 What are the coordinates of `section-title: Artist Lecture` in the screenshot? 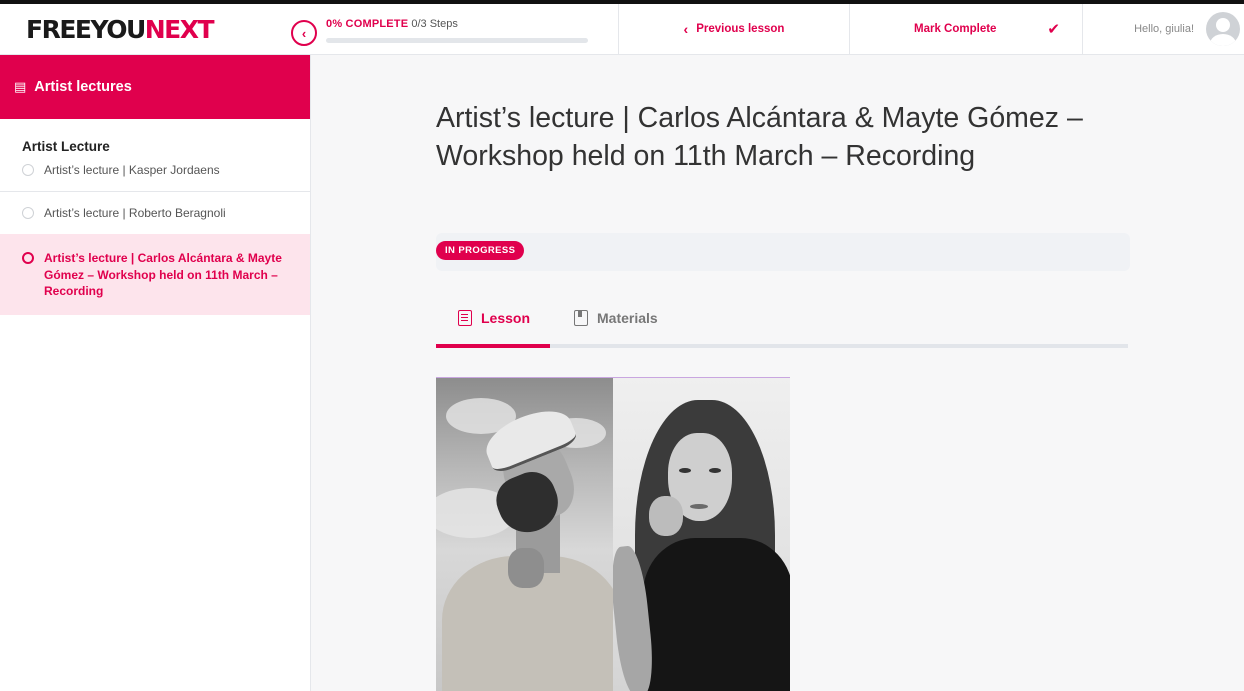 It's located at (66, 146).